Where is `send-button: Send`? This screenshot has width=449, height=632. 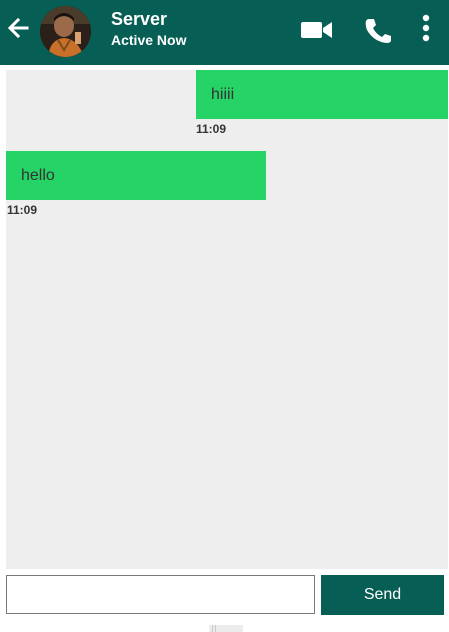 send-button: Send is located at coordinates (382, 595).